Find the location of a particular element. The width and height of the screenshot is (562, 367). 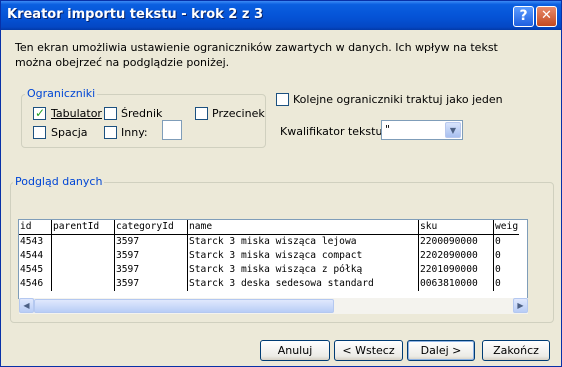

table-cell: Starck 3 miska wisząca compact is located at coordinates (303, 256).